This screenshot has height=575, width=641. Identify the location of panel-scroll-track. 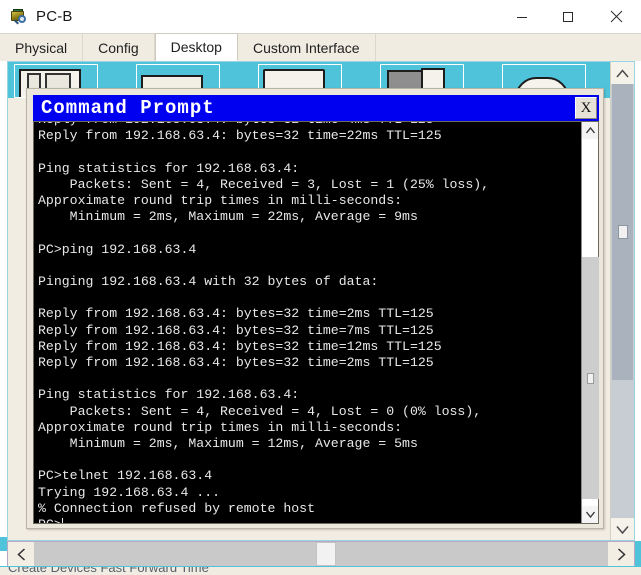
(622, 301).